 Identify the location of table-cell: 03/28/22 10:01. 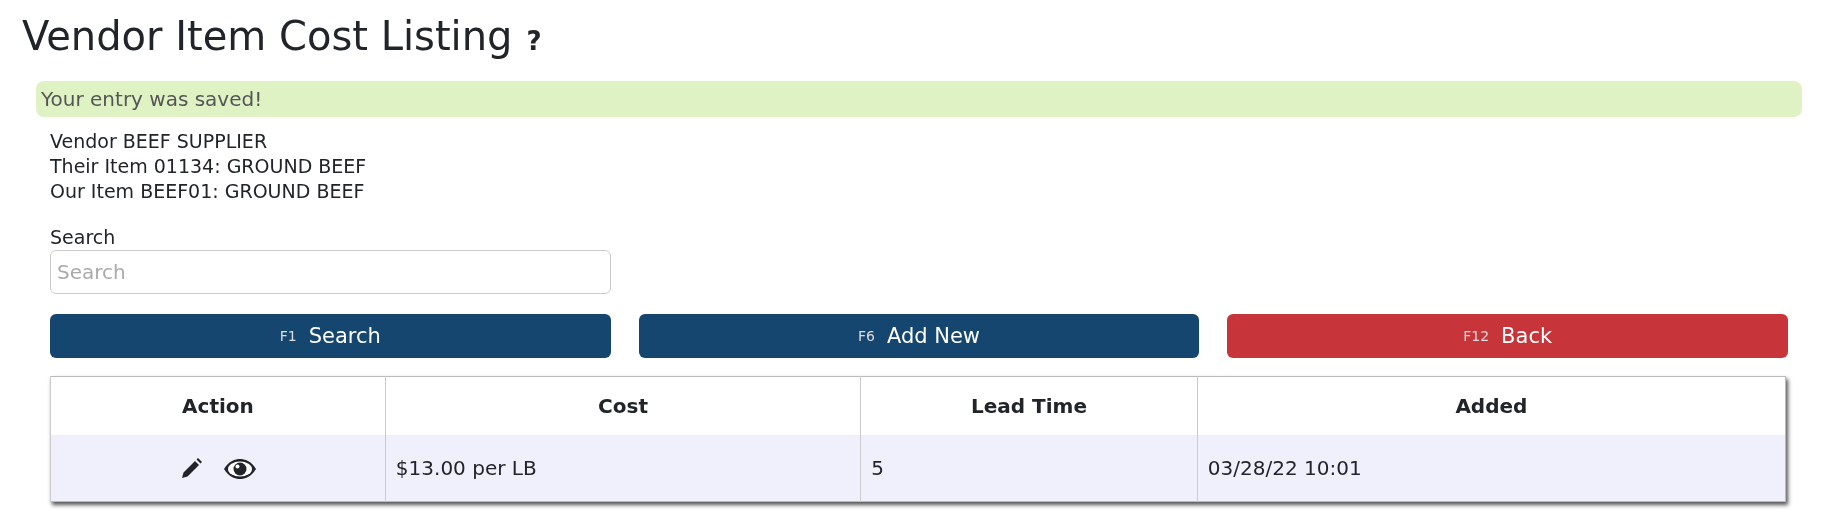
(1491, 468).